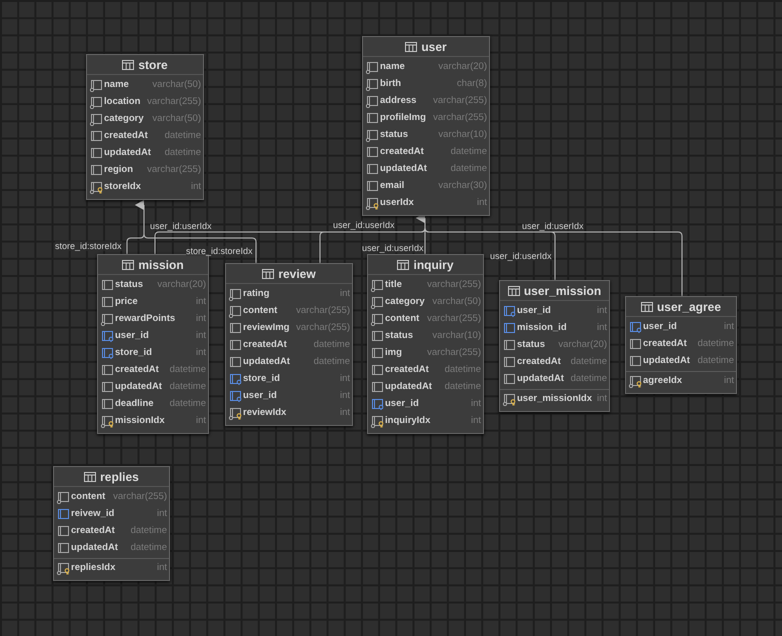 The image size is (782, 636). What do you see at coordinates (662, 381) in the screenshot?
I see `column-name: agreeIdx` at bounding box center [662, 381].